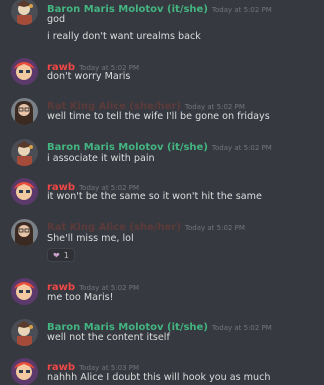  Describe the element at coordinates (89, 76) in the screenshot. I see `message-text: don't worry Maris` at that location.